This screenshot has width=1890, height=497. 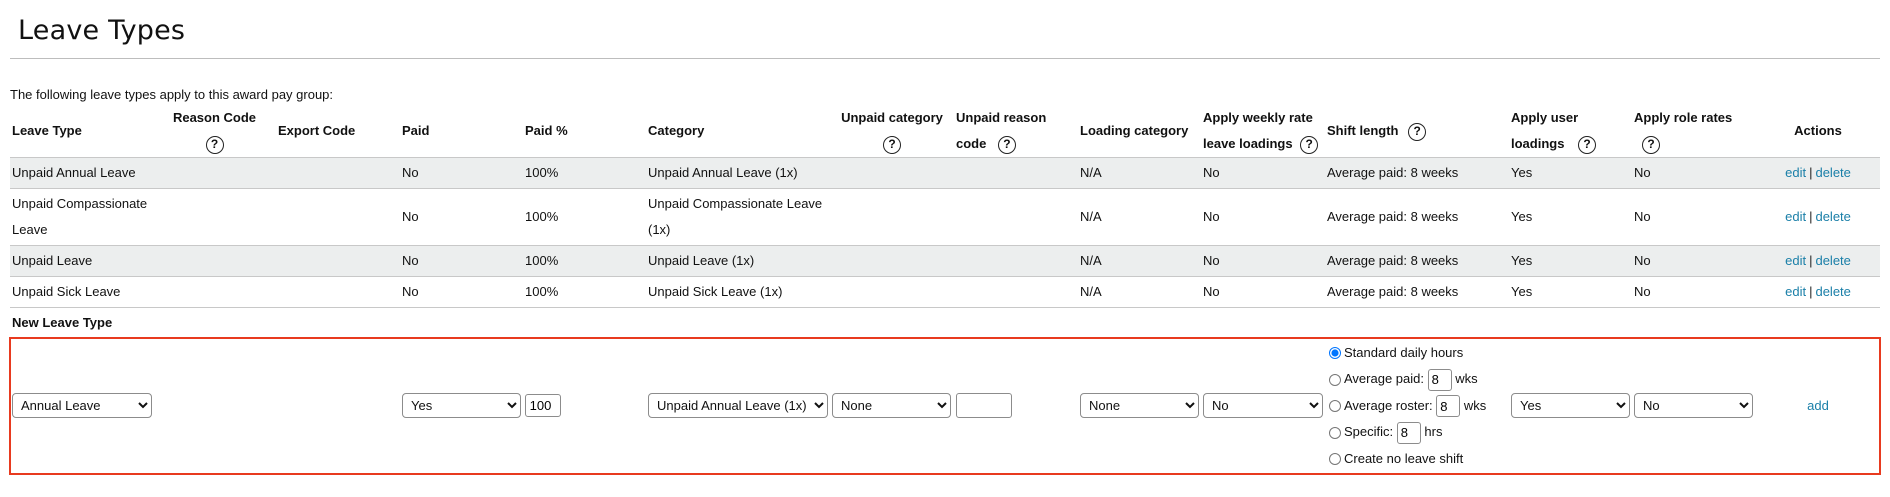 I want to click on col-paid: Paid, so click(x=416, y=130).